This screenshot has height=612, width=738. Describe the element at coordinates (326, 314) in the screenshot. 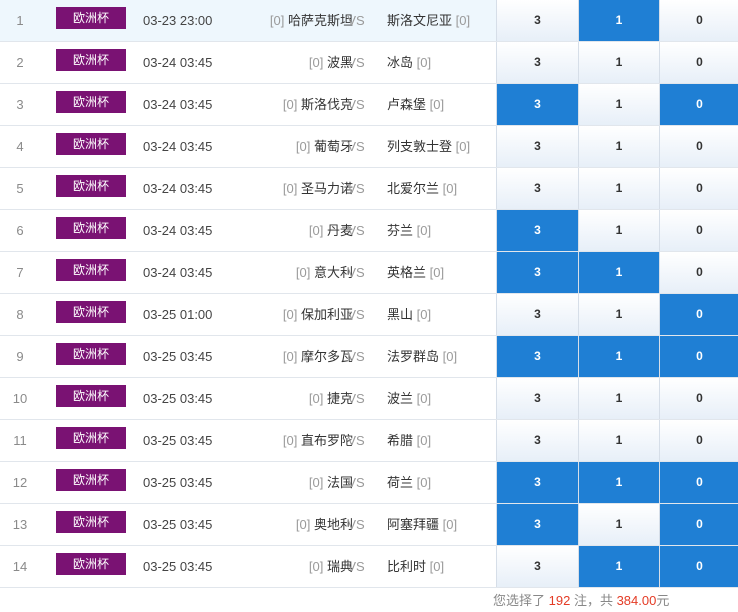

I see `home-team: 保加利亚` at that location.